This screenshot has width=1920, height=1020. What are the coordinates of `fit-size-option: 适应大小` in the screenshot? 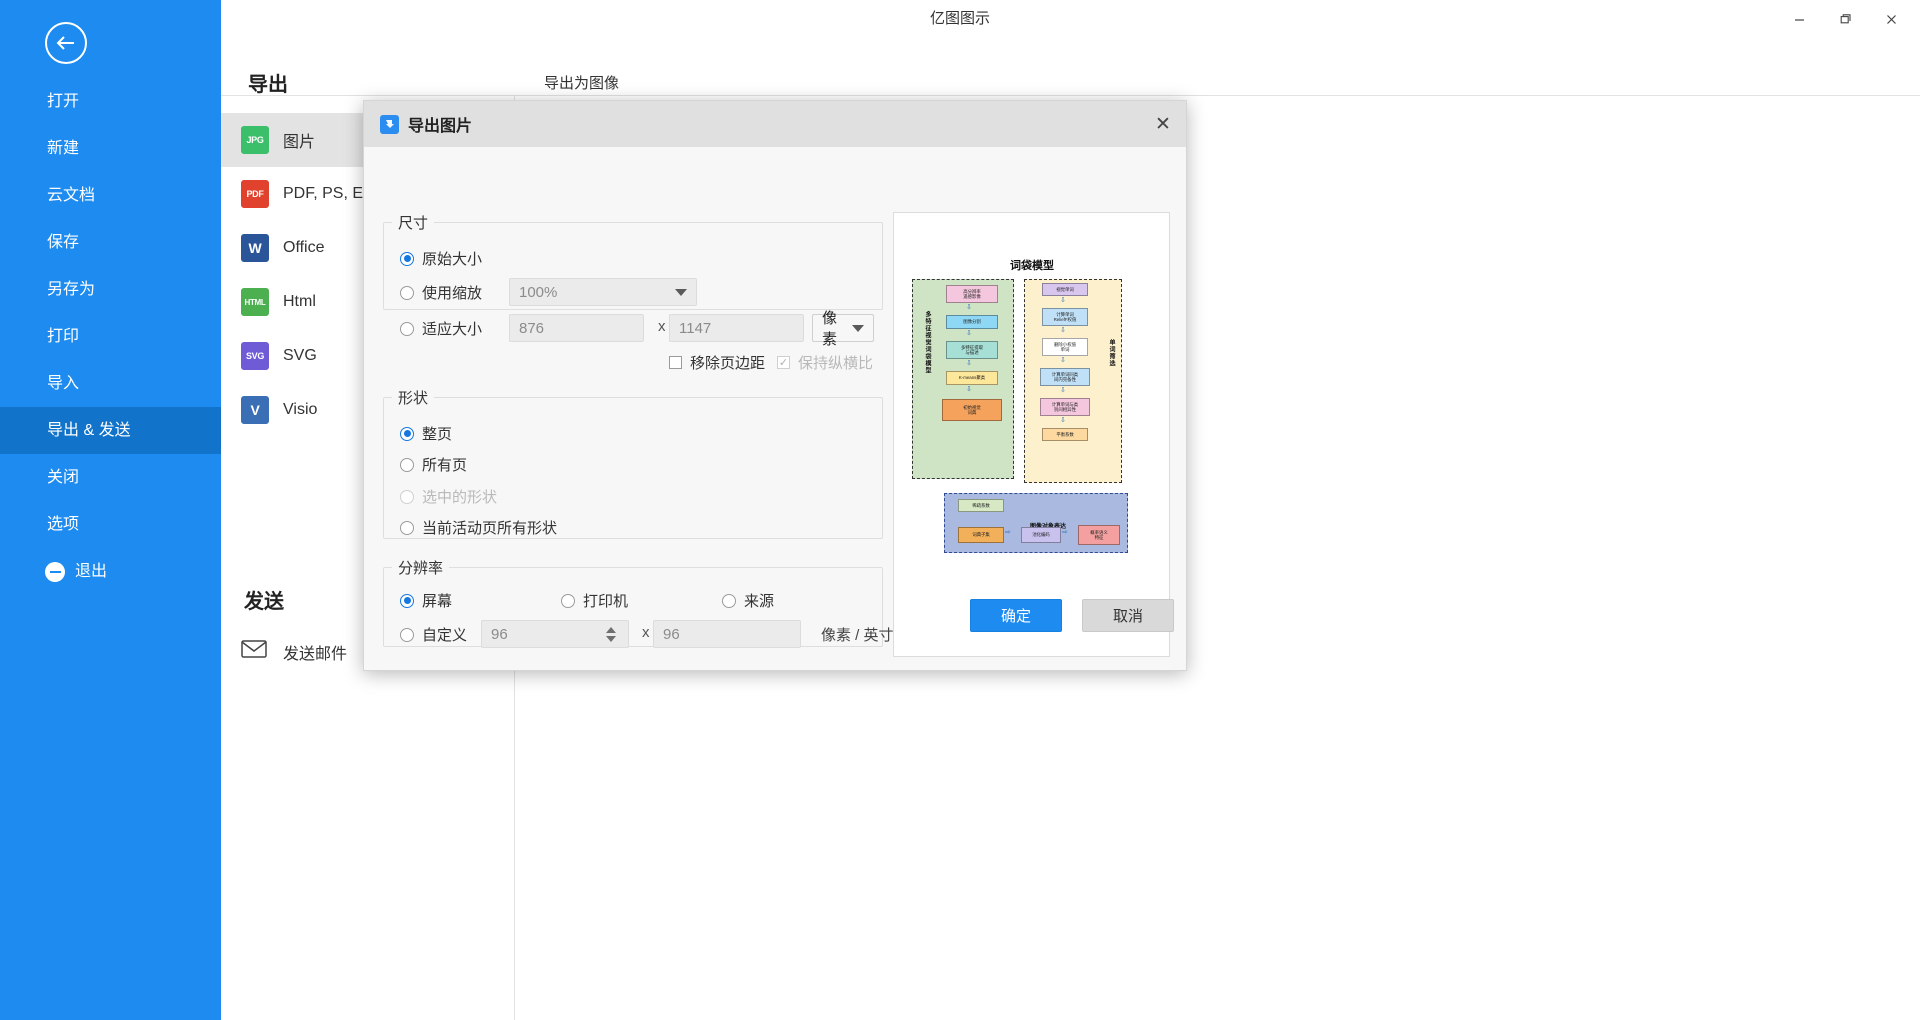 It's located at (441, 328).